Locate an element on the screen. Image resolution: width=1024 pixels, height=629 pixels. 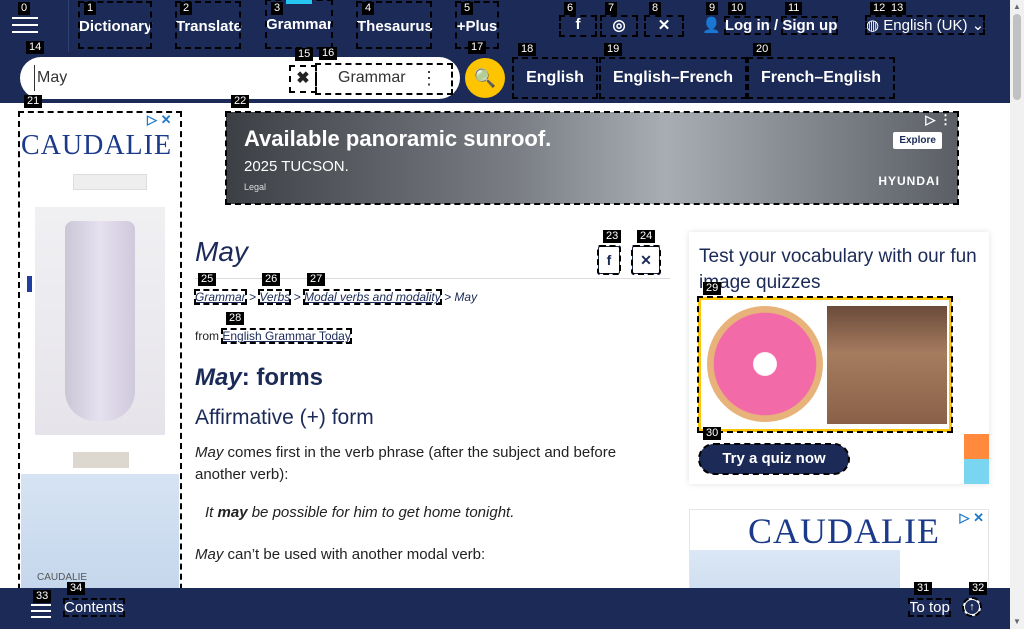
breadcrumb-modal-verbs: Modal verbs and modality is located at coordinates (372, 297).